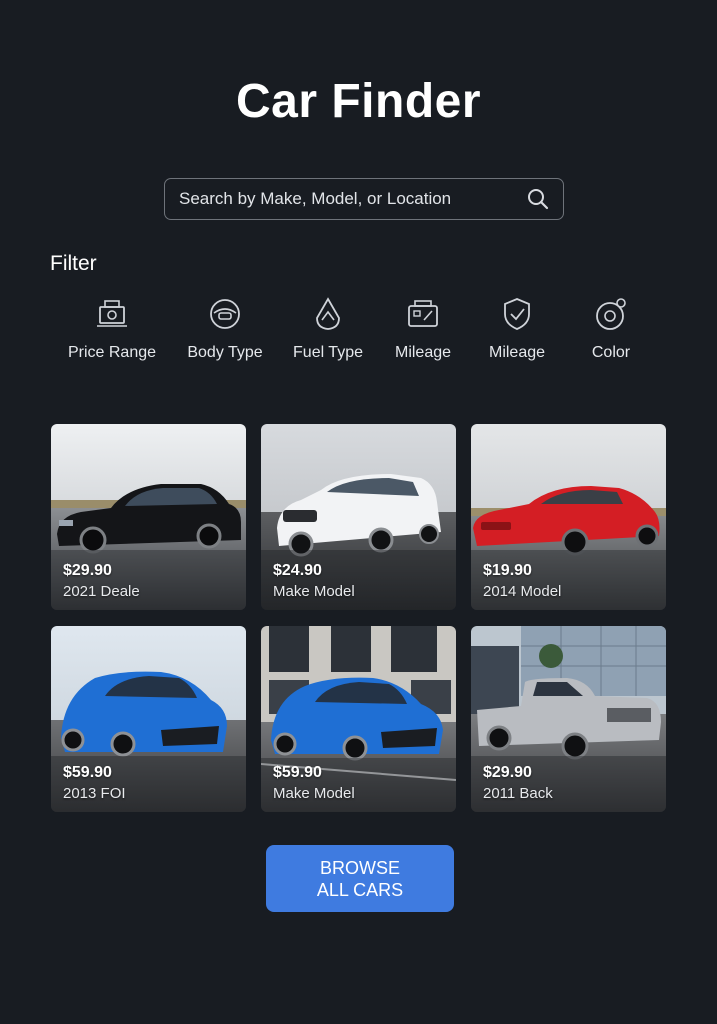 The image size is (717, 1024). Describe the element at coordinates (328, 313) in the screenshot. I see `fuel-drop-icon` at that location.